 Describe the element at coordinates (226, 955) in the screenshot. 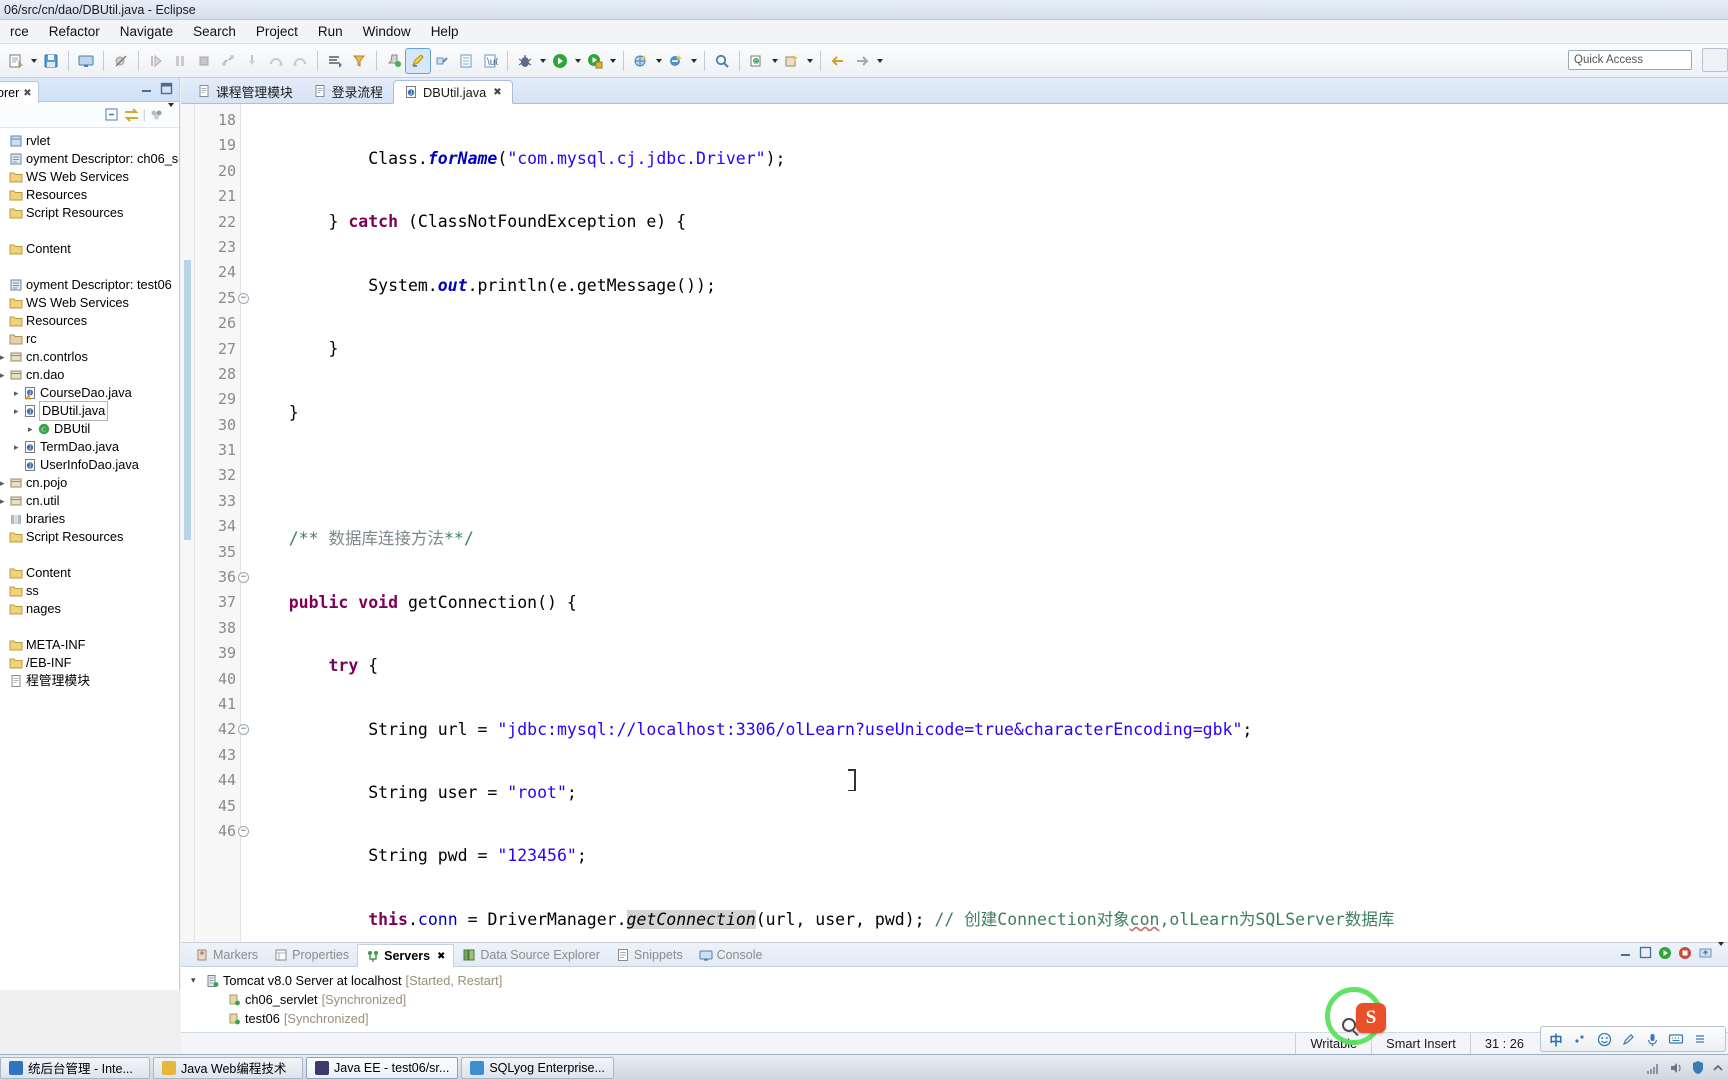

I see `bottom-tab-markers: Markers` at that location.